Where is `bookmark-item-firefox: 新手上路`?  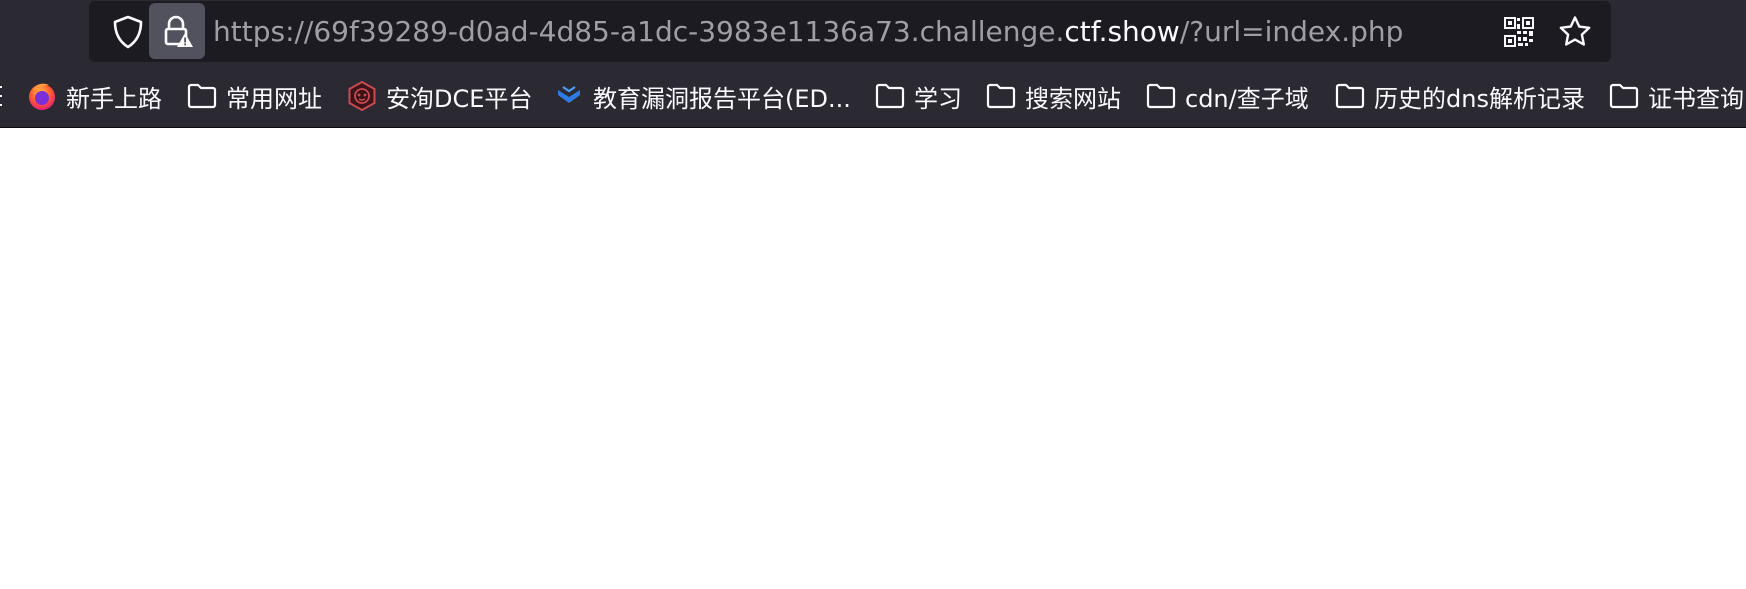 bookmark-item-firefox: 新手上路 is located at coordinates (94, 95).